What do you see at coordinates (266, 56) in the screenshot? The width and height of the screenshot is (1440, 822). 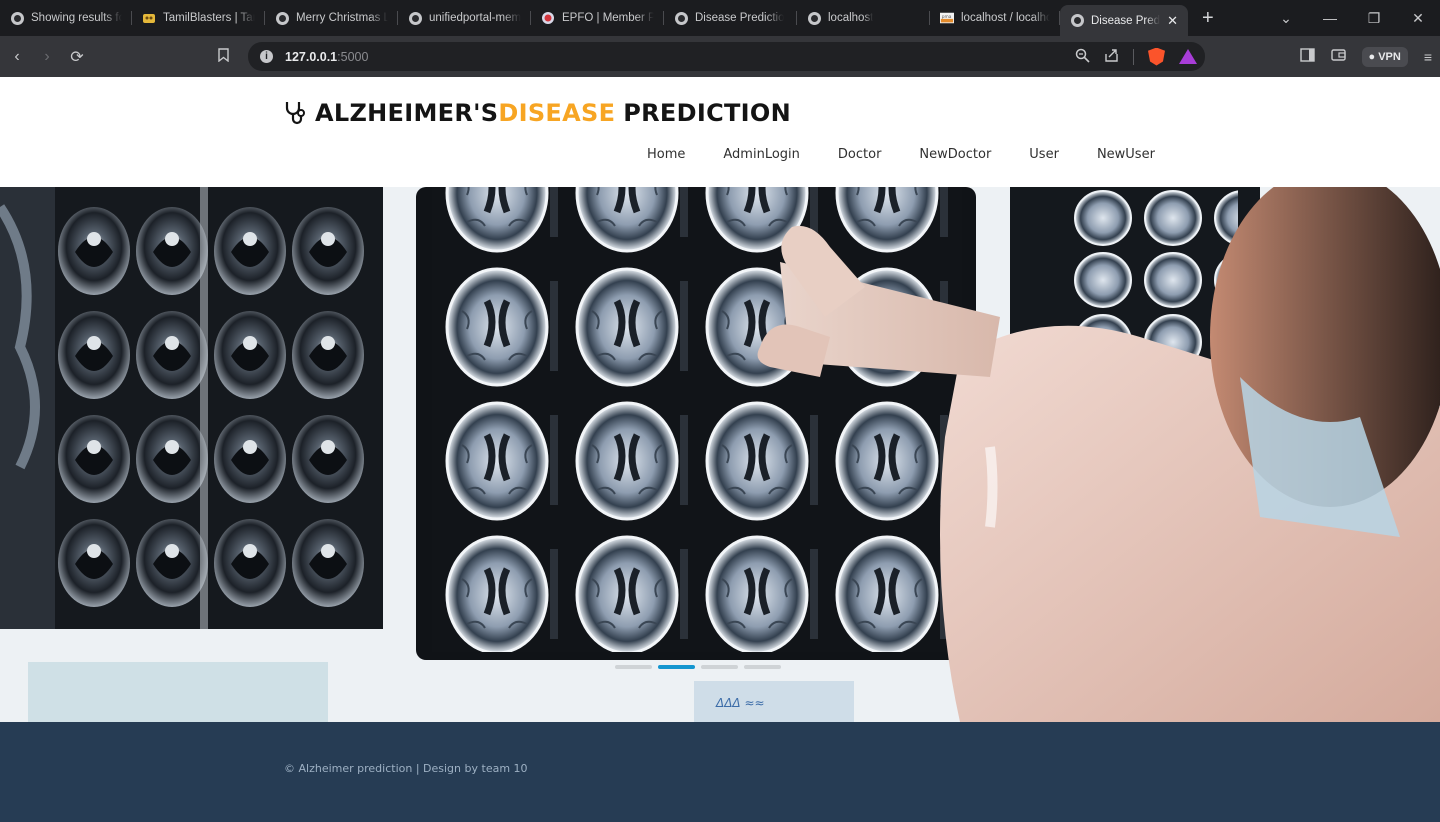 I see `site-info-icon: i` at bounding box center [266, 56].